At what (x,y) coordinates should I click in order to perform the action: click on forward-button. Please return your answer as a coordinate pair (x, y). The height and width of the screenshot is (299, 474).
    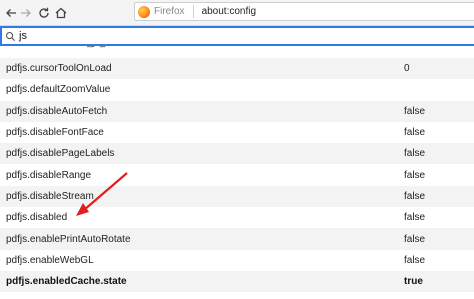
    Looking at the image, I should click on (26, 13).